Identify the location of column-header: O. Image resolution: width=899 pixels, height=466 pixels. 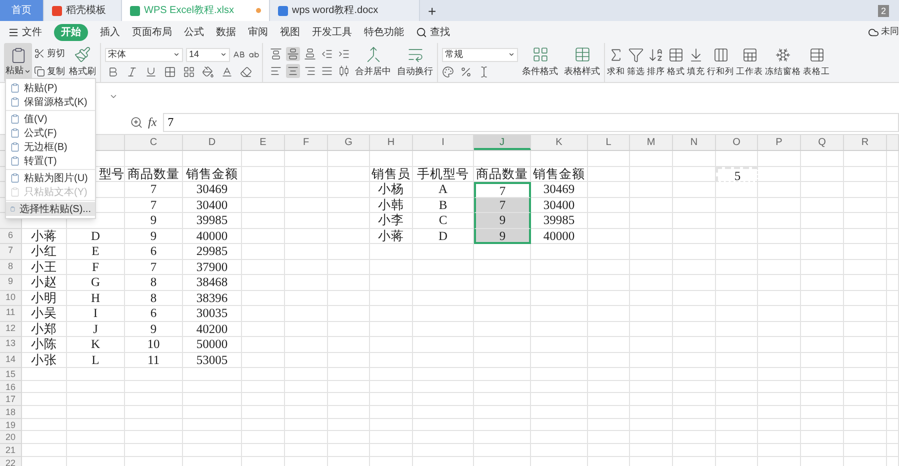
(737, 142).